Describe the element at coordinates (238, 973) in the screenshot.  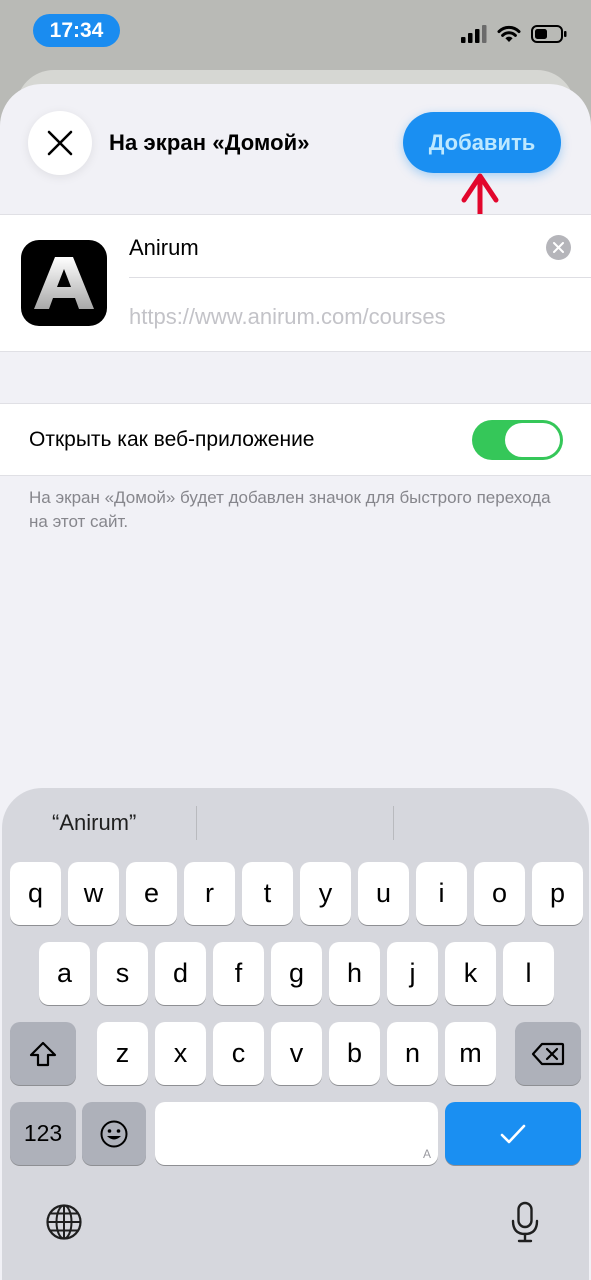
I see `key-f: f` at that location.